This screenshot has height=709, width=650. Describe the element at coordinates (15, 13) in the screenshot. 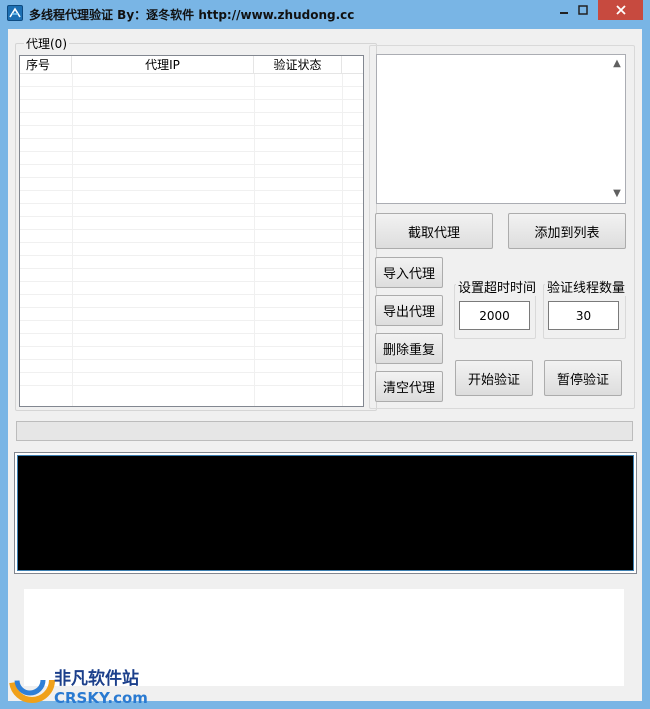

I see `app-icon` at that location.